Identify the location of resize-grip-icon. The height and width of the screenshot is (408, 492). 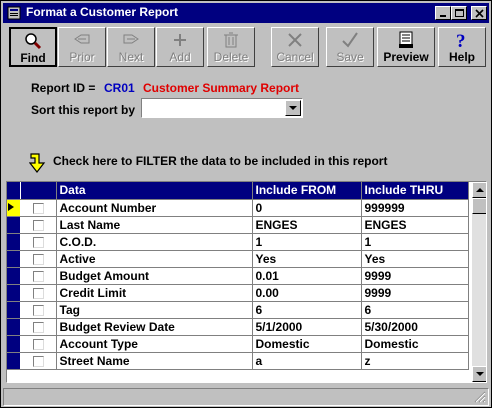
(480, 397).